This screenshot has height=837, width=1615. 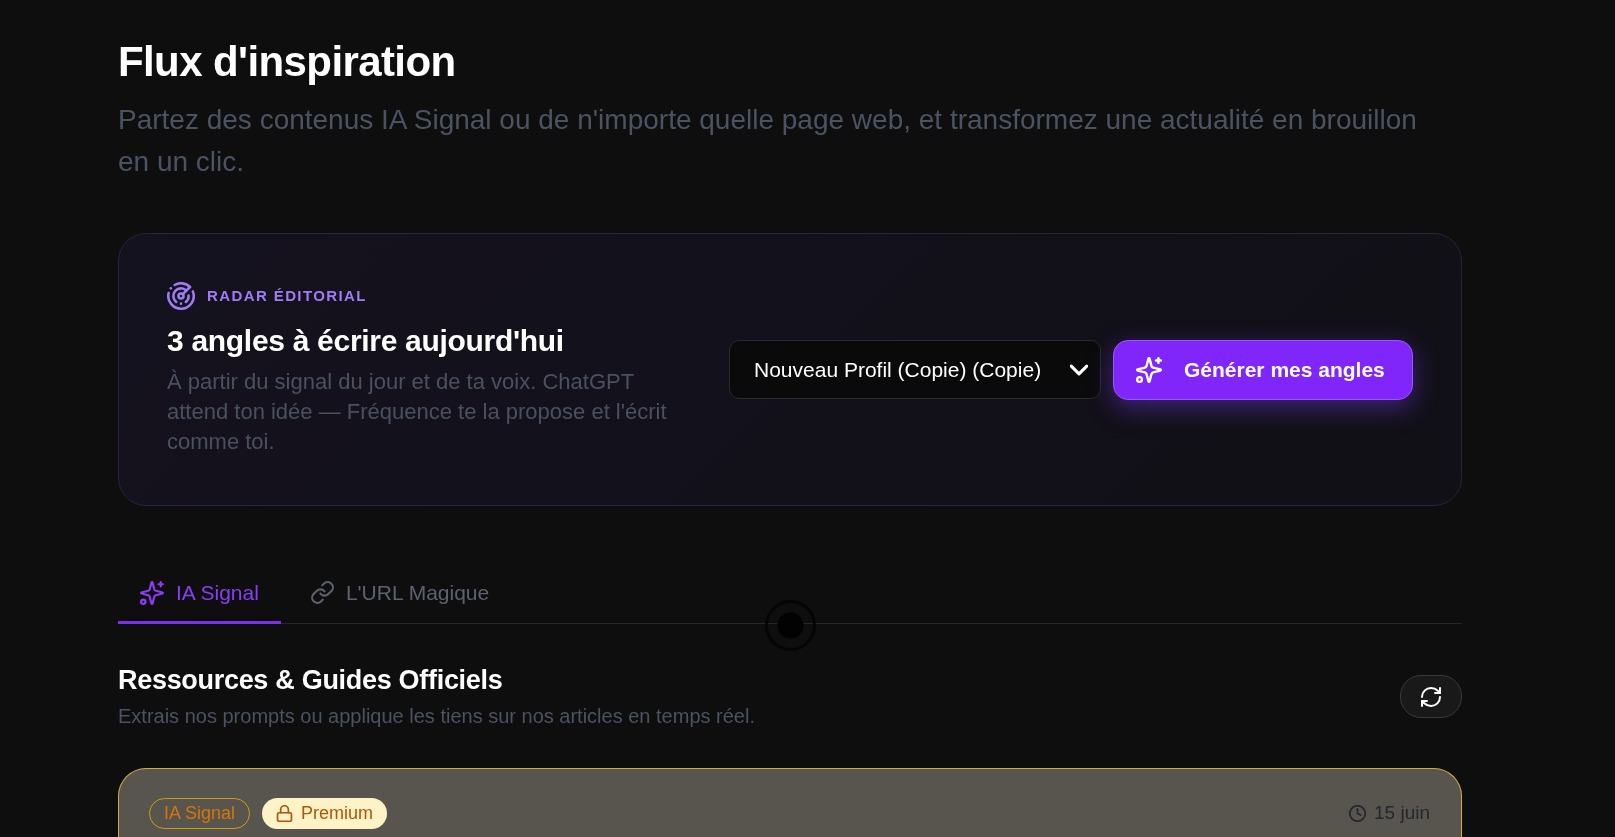 What do you see at coordinates (417, 412) in the screenshot?
I see `radar-description: À partir du signal du jour et de ta voix. ChatGPT attend ton idée — Fréquence te la propose et l'écrit comme toi.` at bounding box center [417, 412].